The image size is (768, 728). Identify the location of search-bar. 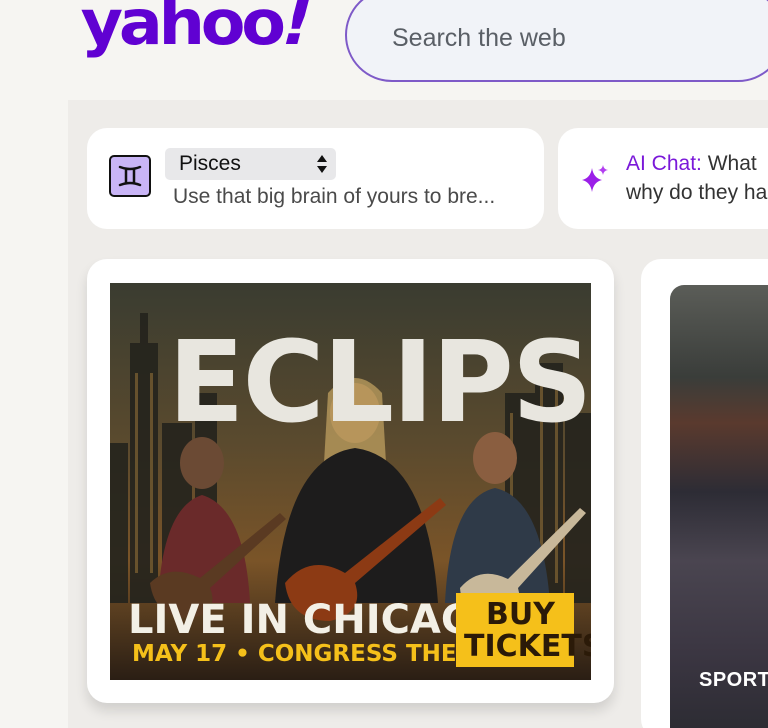
(556, 41).